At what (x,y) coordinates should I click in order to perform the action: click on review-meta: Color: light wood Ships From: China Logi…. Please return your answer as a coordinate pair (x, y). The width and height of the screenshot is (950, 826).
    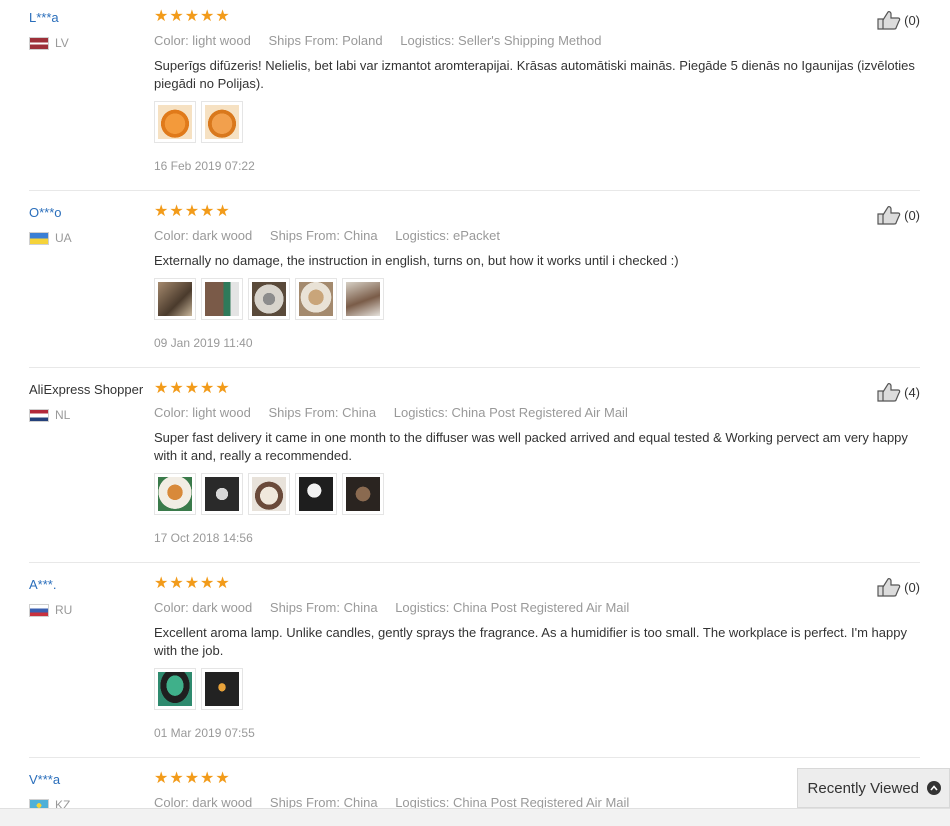
    Looking at the image, I should click on (398, 412).